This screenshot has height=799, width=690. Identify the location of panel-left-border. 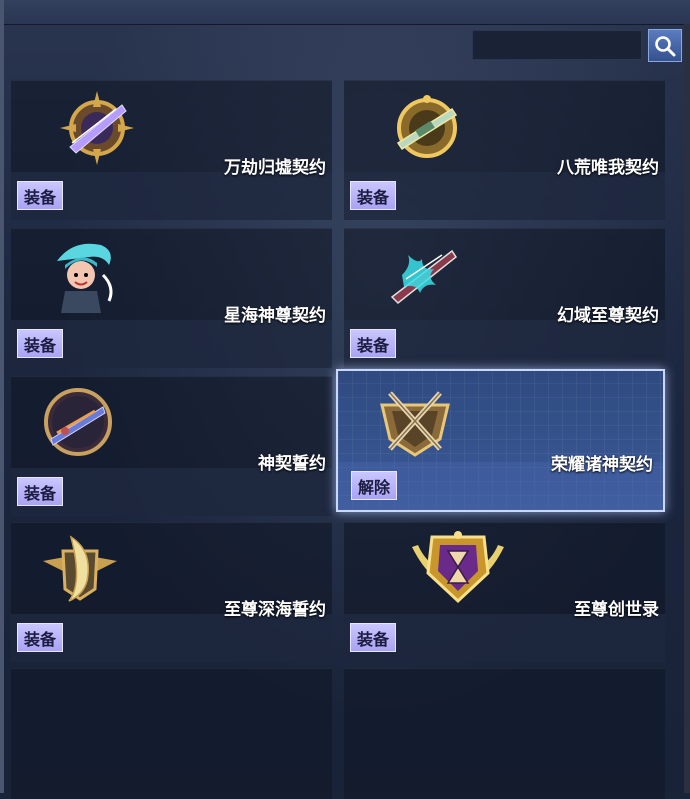
(2, 396).